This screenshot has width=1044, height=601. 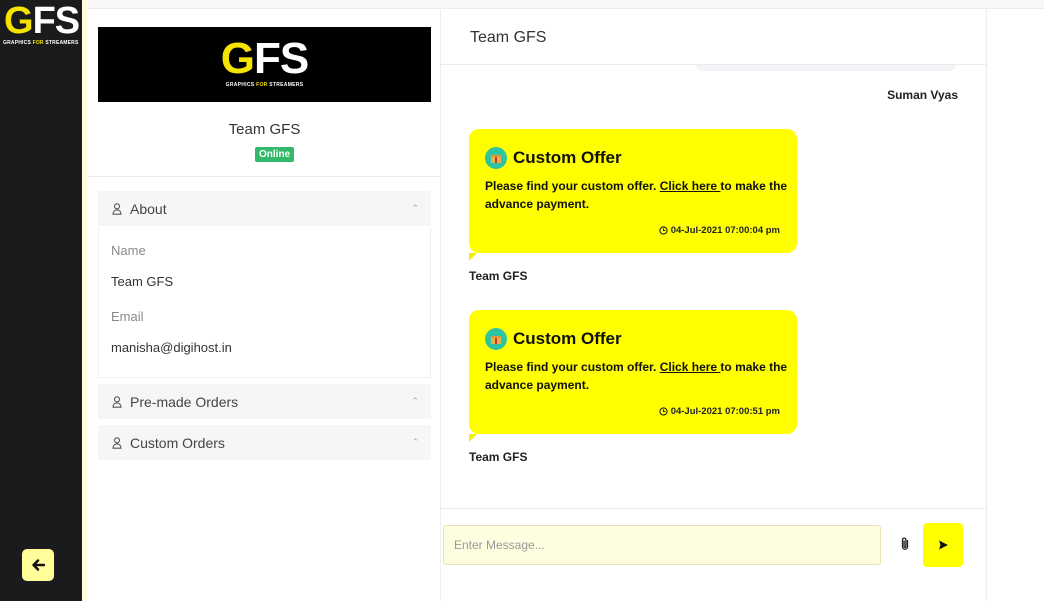 What do you see at coordinates (264, 401) in the screenshot?
I see `accordion-premade-orders: Pre-made Orders ⌃` at bounding box center [264, 401].